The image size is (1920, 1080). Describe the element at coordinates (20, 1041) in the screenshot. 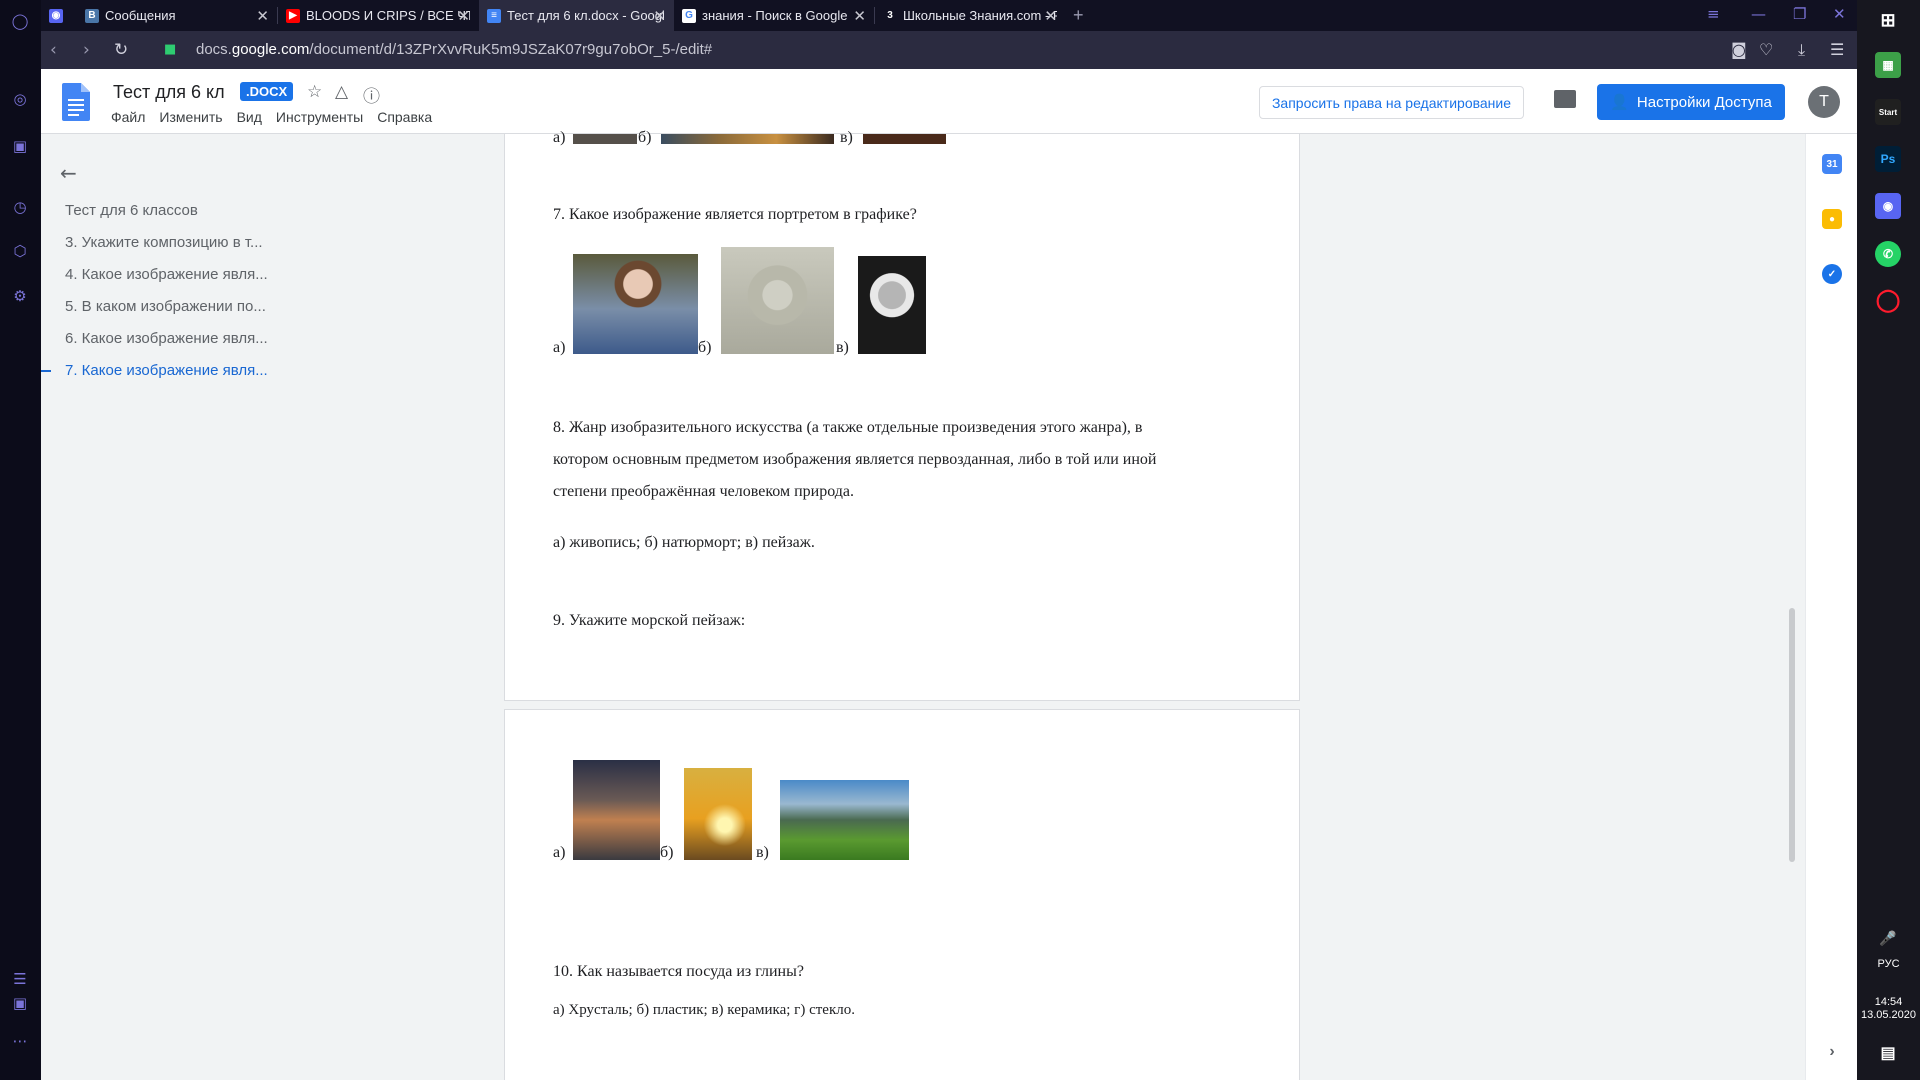

I see `more-icon: ⋯` at that location.